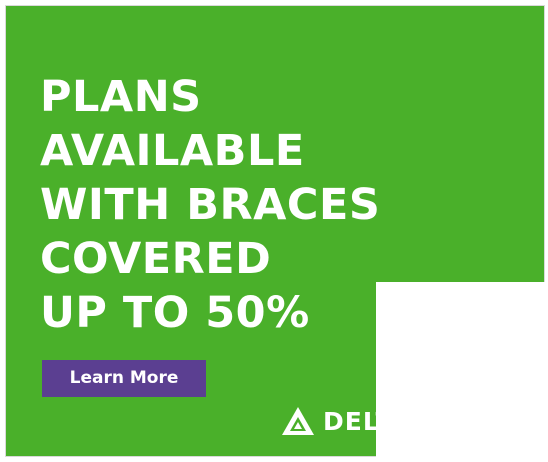  What do you see at coordinates (172, 151) in the screenshot?
I see `headline-line: AVAILABLE` at bounding box center [172, 151].